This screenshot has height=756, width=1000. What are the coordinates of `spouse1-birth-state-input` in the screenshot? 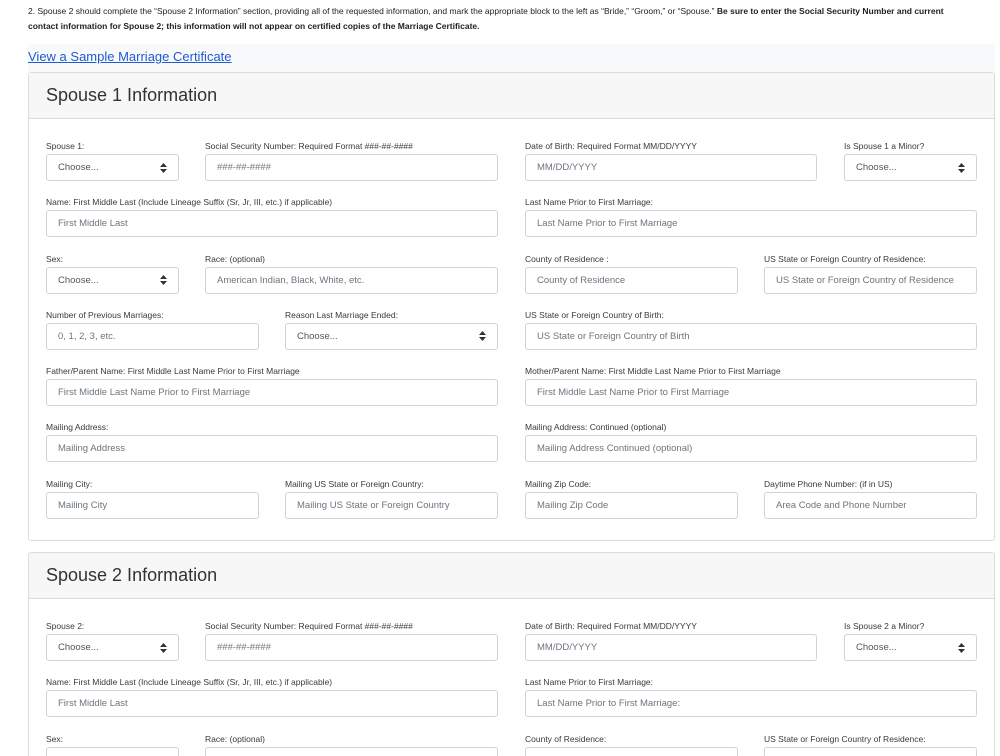 It's located at (751, 336).